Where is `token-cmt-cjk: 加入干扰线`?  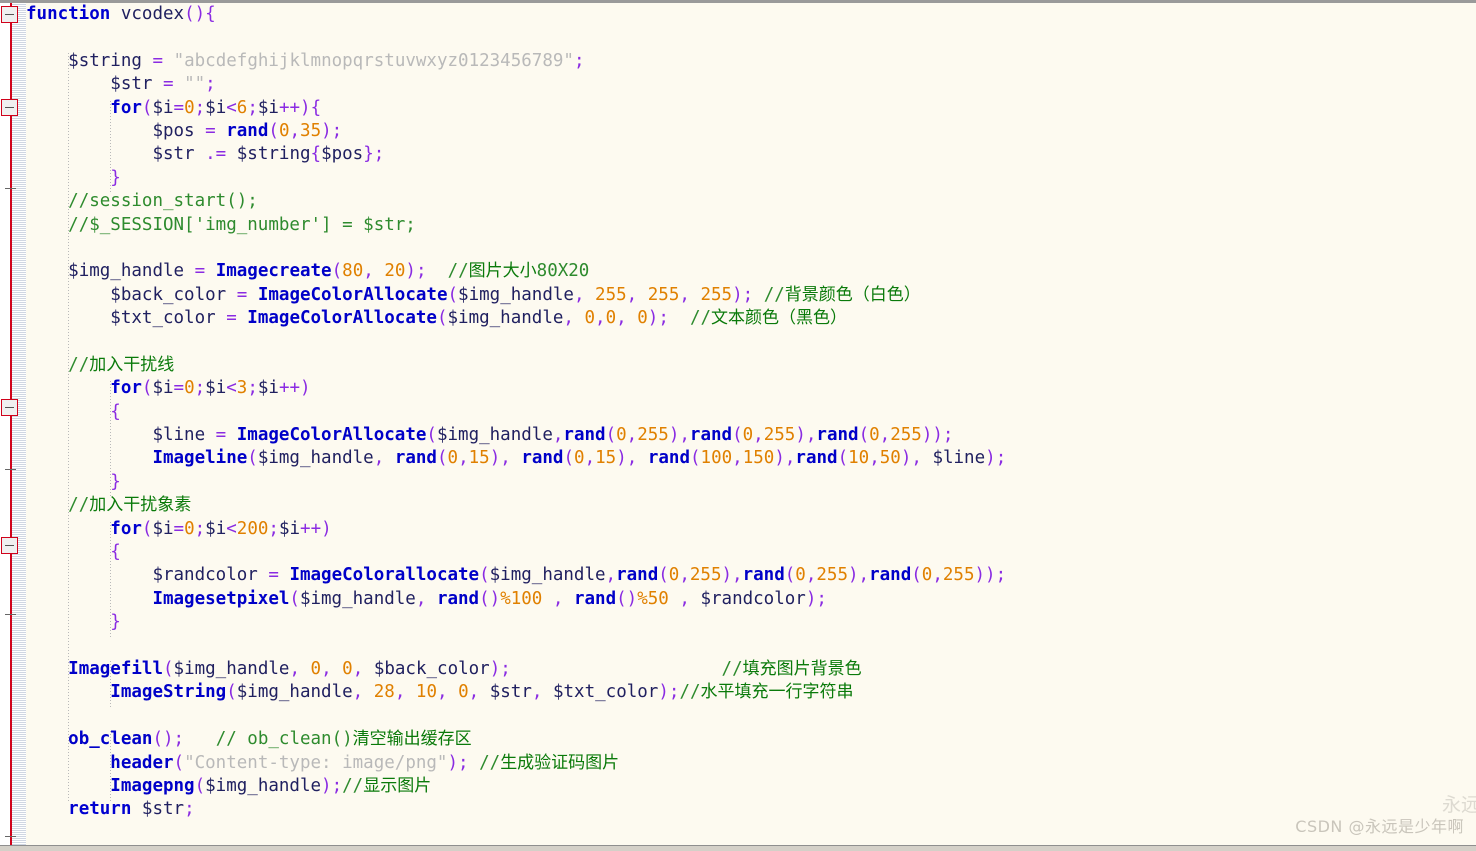
token-cmt-cjk: 加入干扰线 is located at coordinates (132, 364).